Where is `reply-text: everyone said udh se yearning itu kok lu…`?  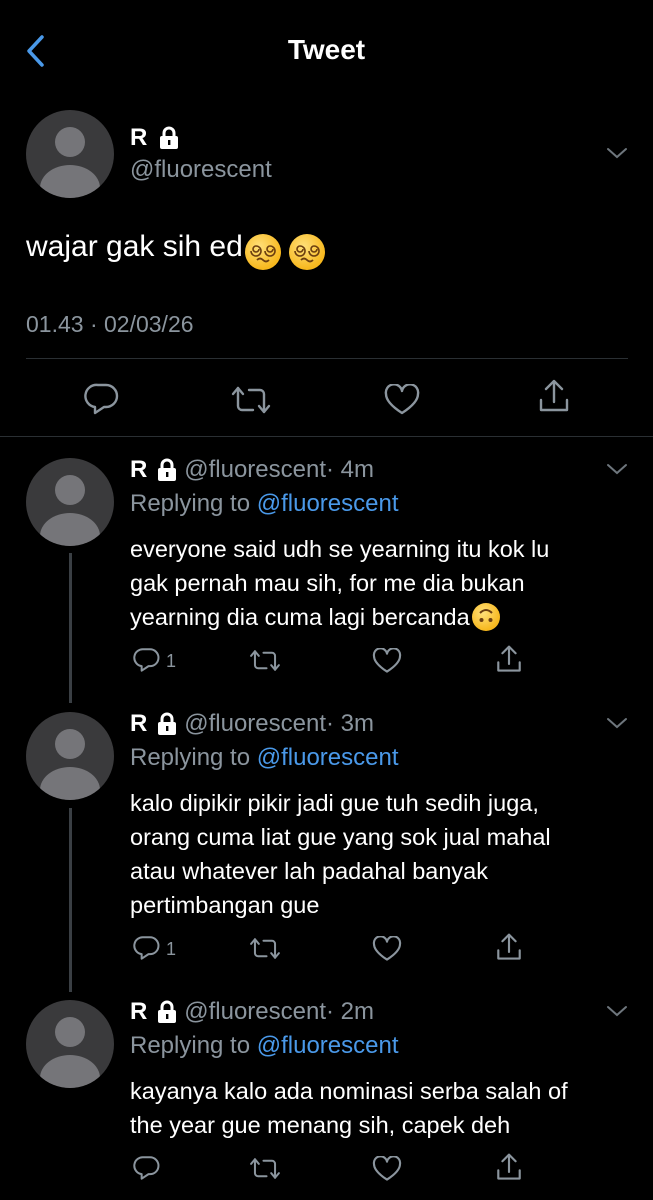
reply-text: everyone said udh se yearning itu kok lu… is located at coordinates (339, 583).